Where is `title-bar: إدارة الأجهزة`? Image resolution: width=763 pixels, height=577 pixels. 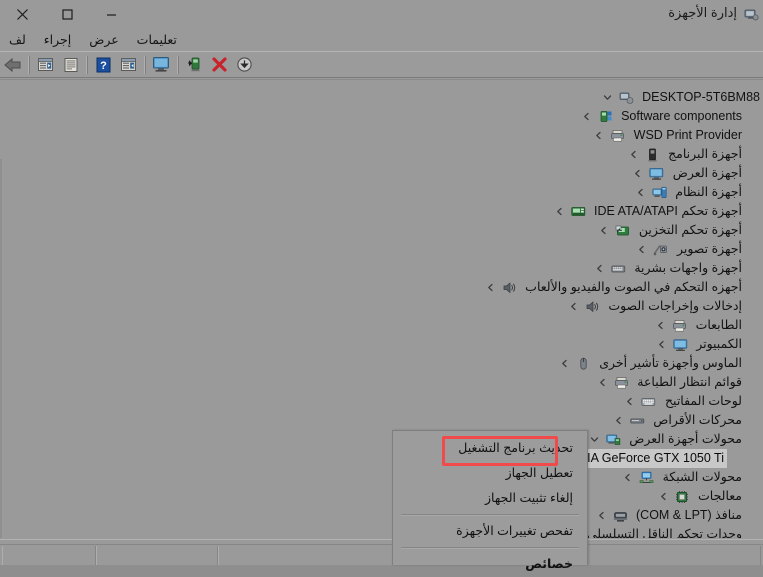
title-bar: إدارة الأجهزة is located at coordinates (381, 14).